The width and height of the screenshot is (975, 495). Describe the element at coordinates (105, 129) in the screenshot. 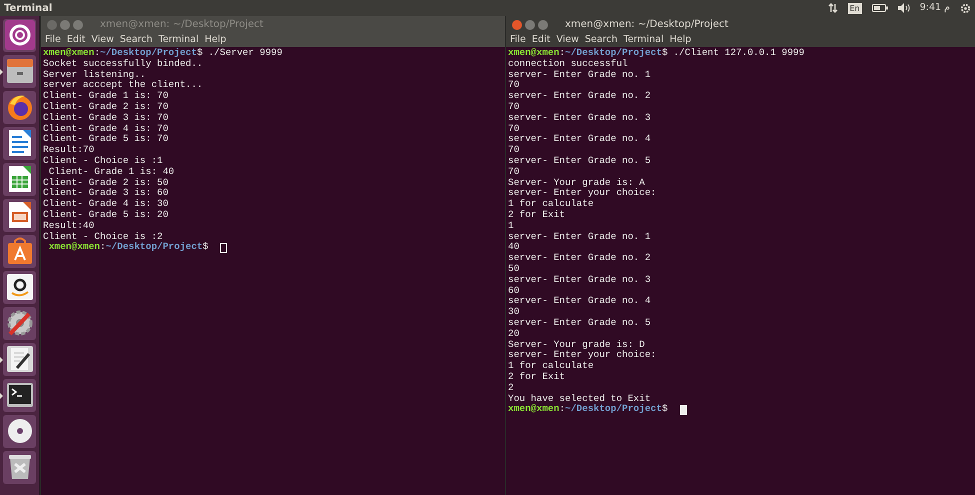

I see `output-line: Client- Grade 4 is: 70` at that location.